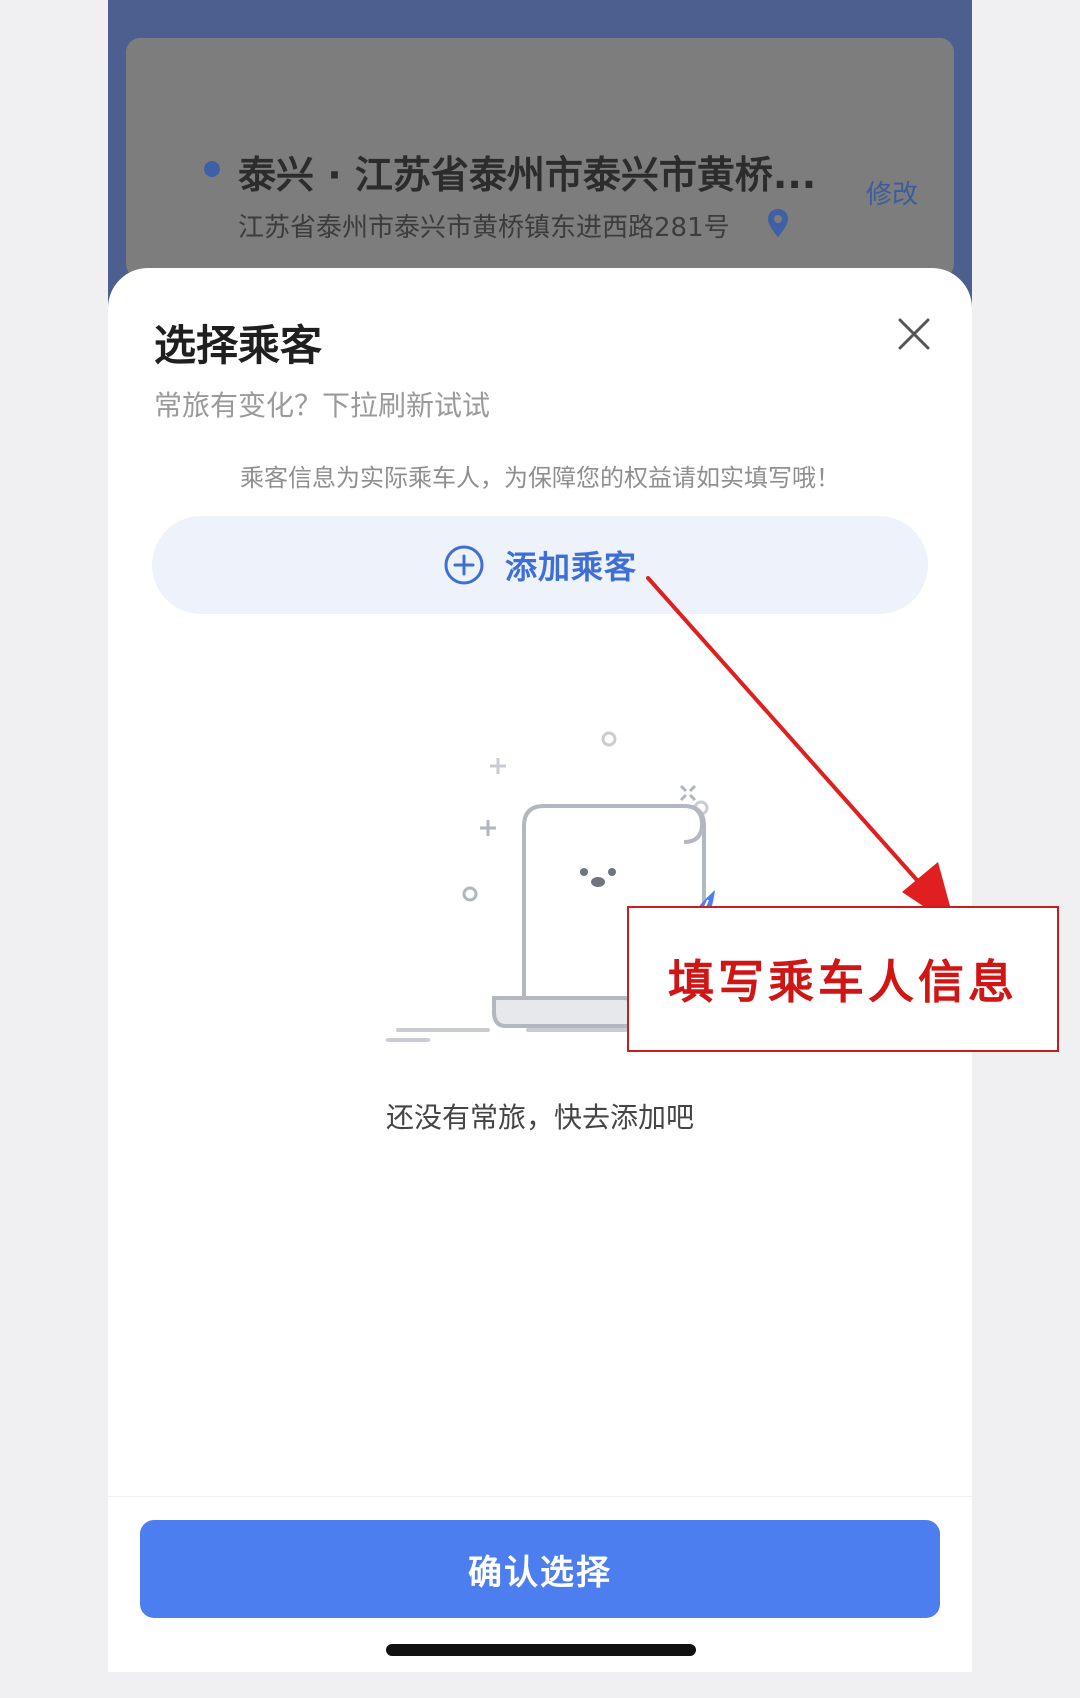 Image resolution: width=1080 pixels, height=1698 pixels. Describe the element at coordinates (541, 1650) in the screenshot. I see `home-indicator` at that location.